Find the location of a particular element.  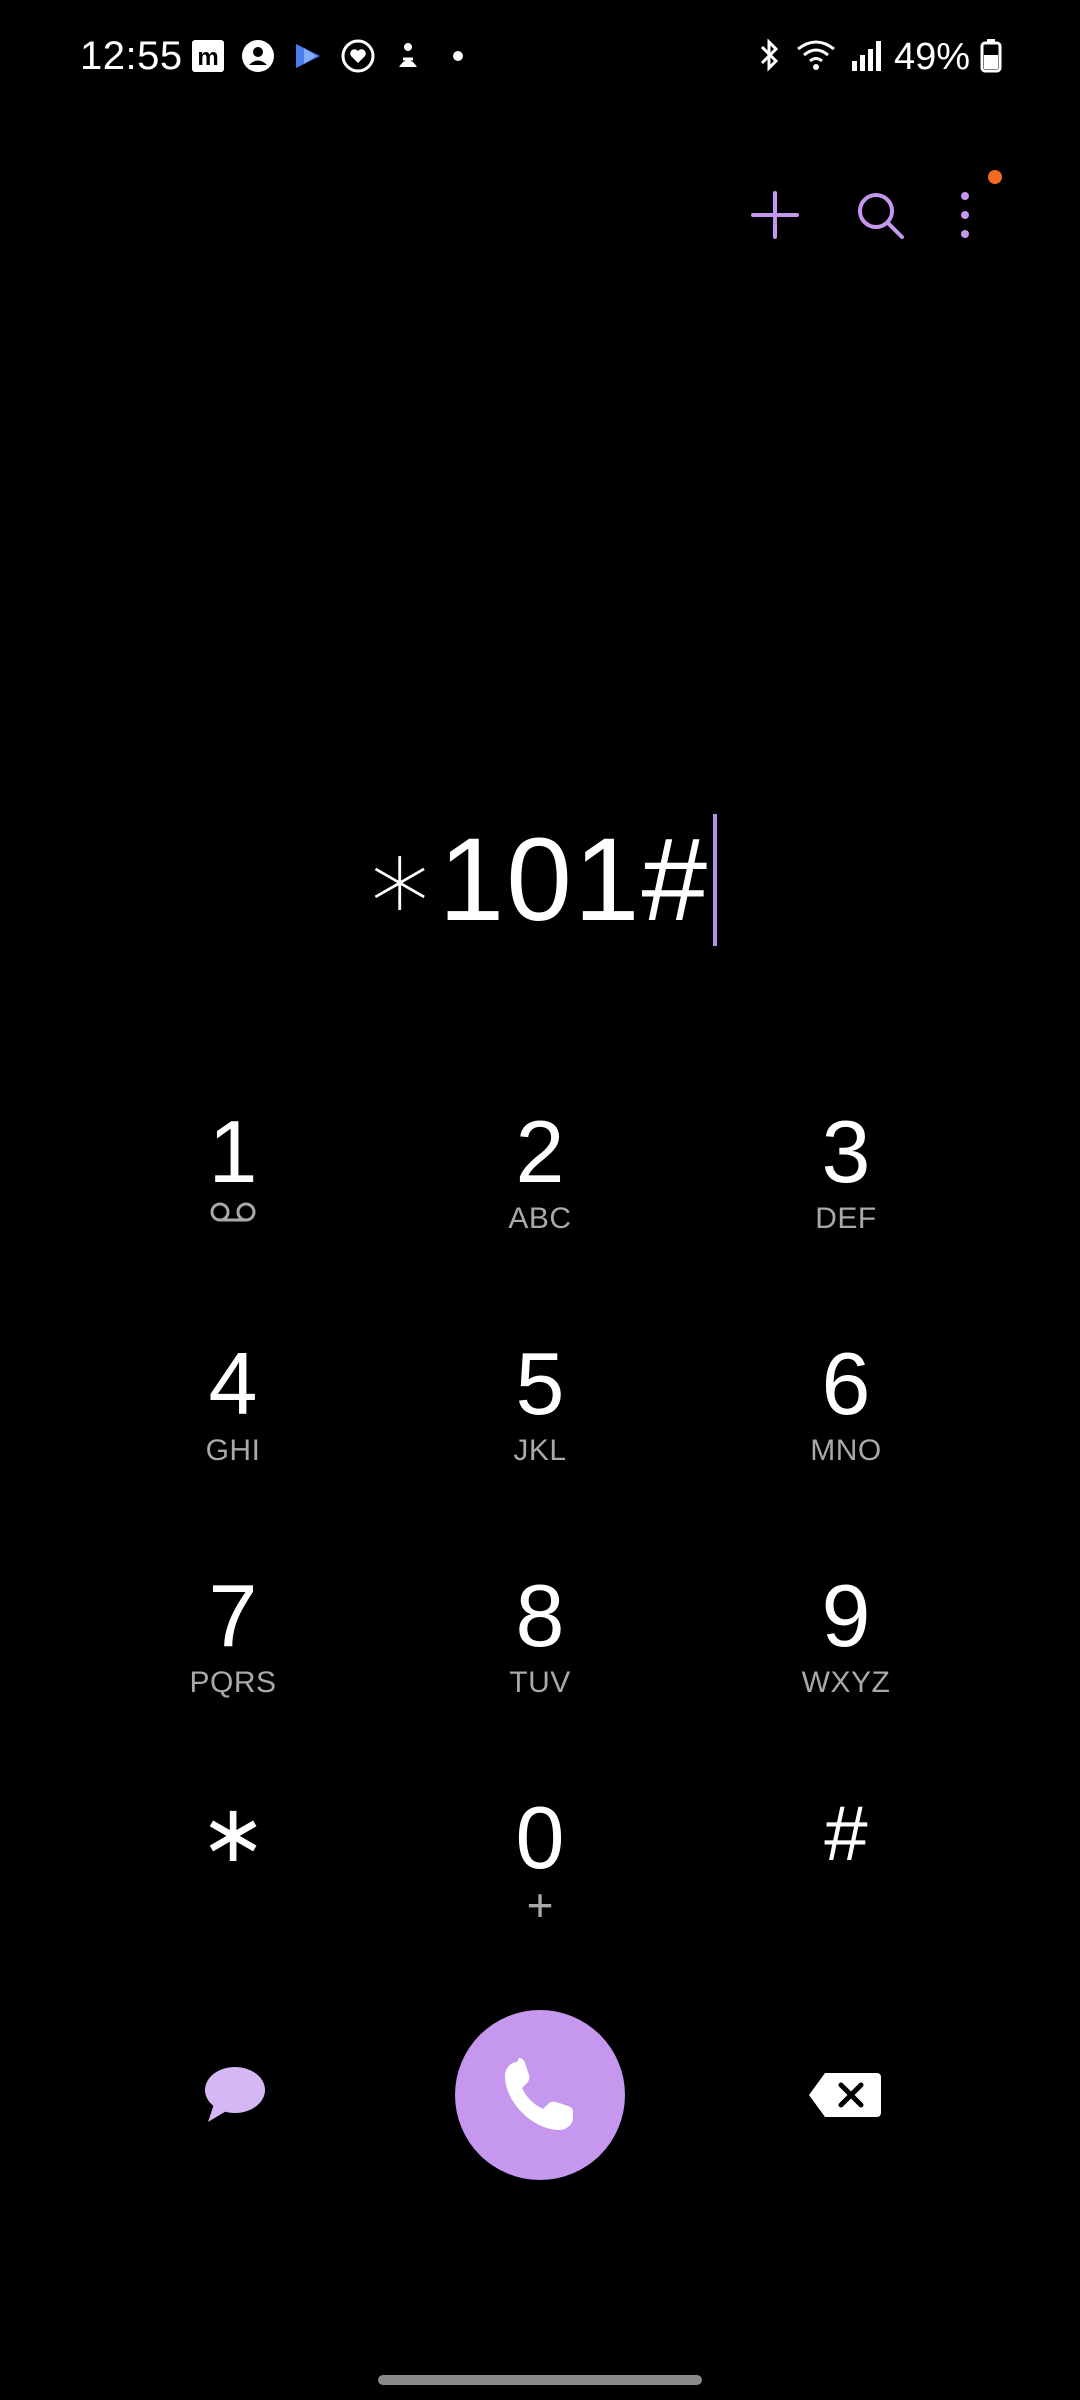

key-6: 6 MNO is located at coordinates (846, 1412).